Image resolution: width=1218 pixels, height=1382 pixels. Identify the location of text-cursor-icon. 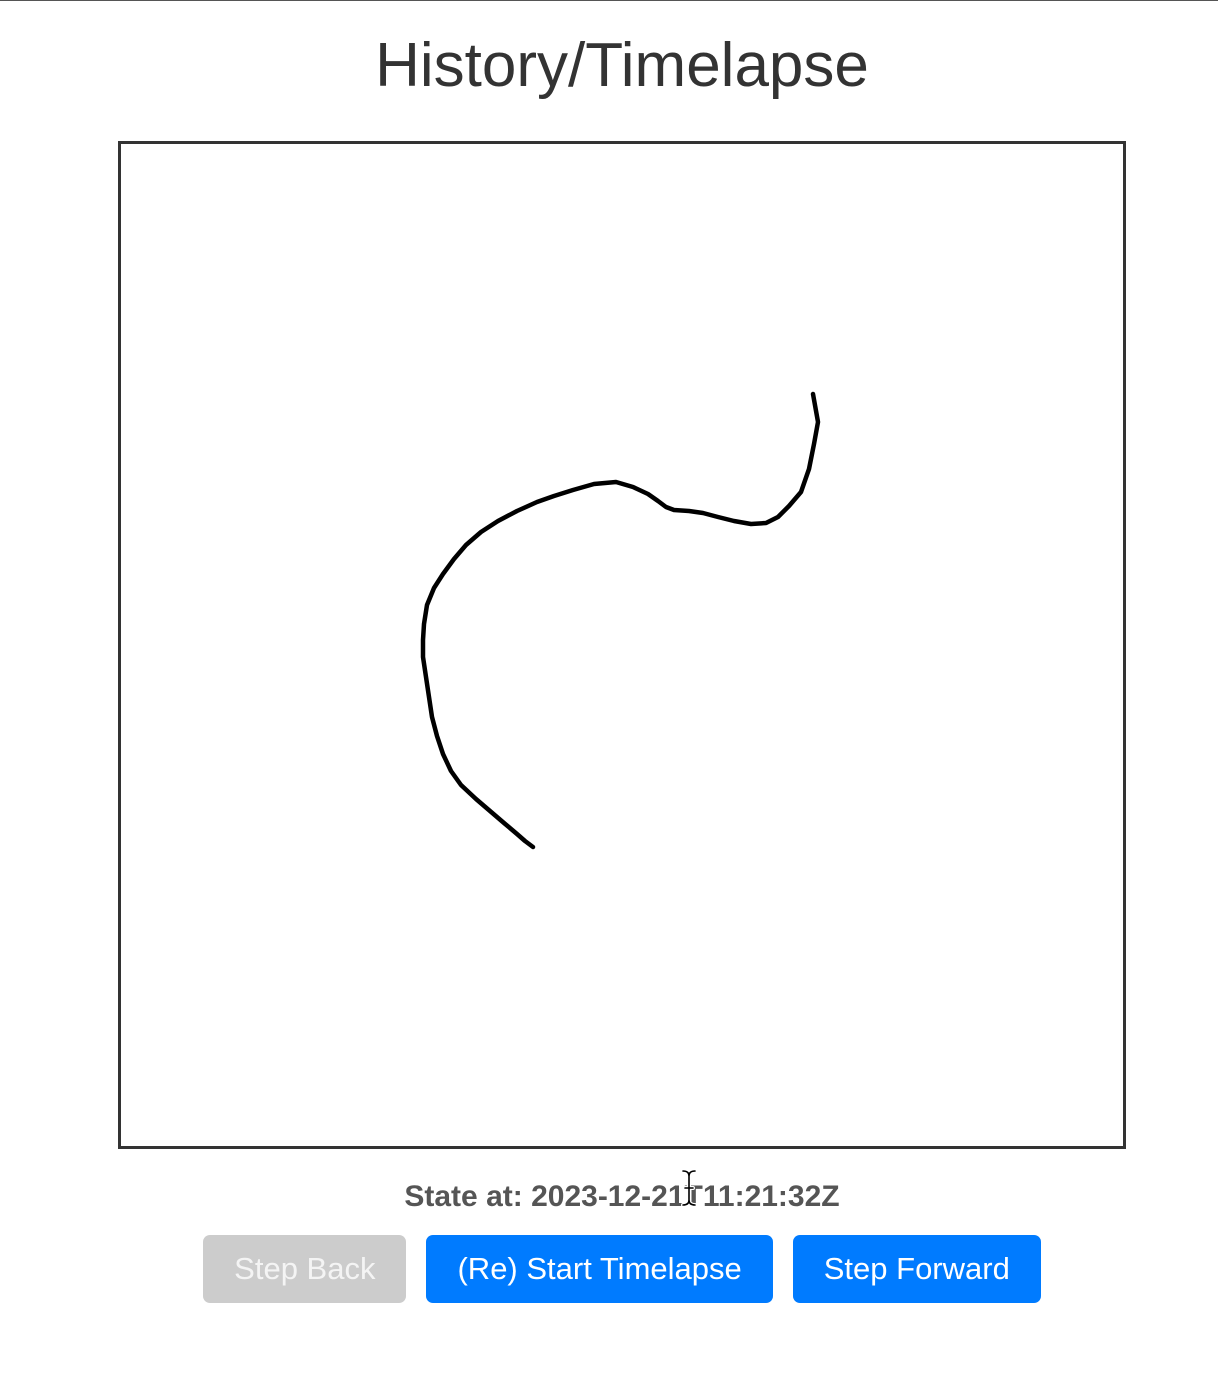
(689, 1188).